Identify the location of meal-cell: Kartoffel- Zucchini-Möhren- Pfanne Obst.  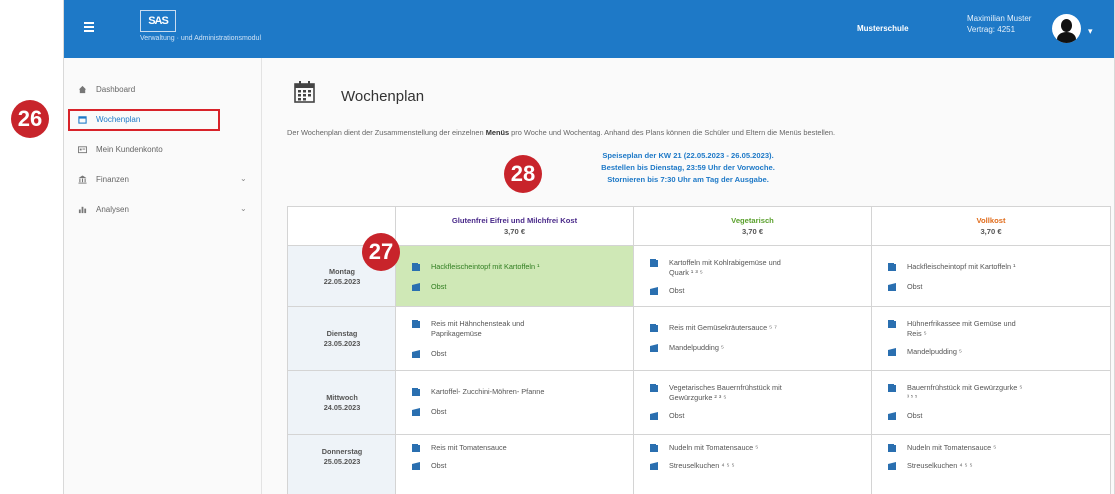
(515, 403).